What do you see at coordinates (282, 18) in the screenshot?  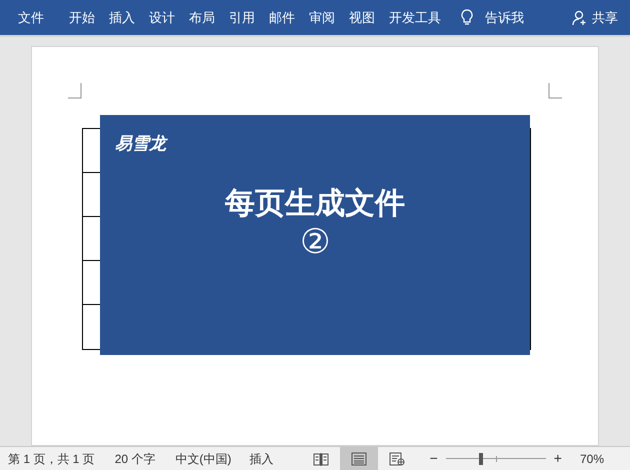 I see `ribbon-tab: 邮件` at bounding box center [282, 18].